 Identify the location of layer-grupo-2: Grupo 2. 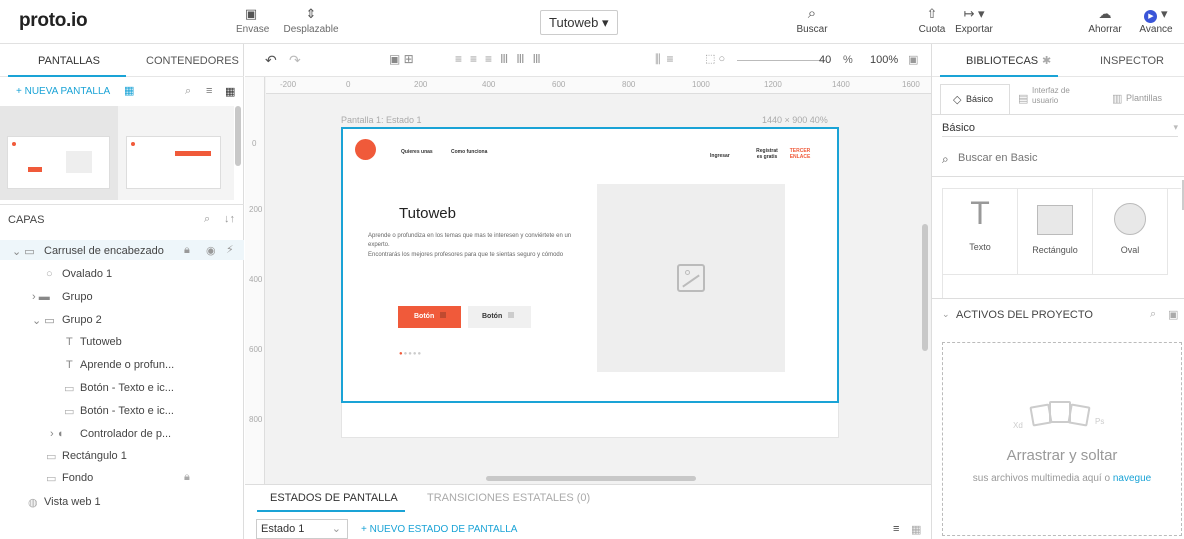
(82, 320).